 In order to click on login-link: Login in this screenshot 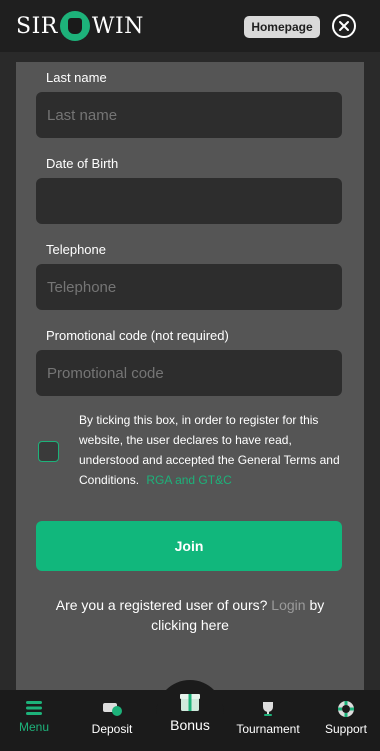, I will do `click(288, 605)`.